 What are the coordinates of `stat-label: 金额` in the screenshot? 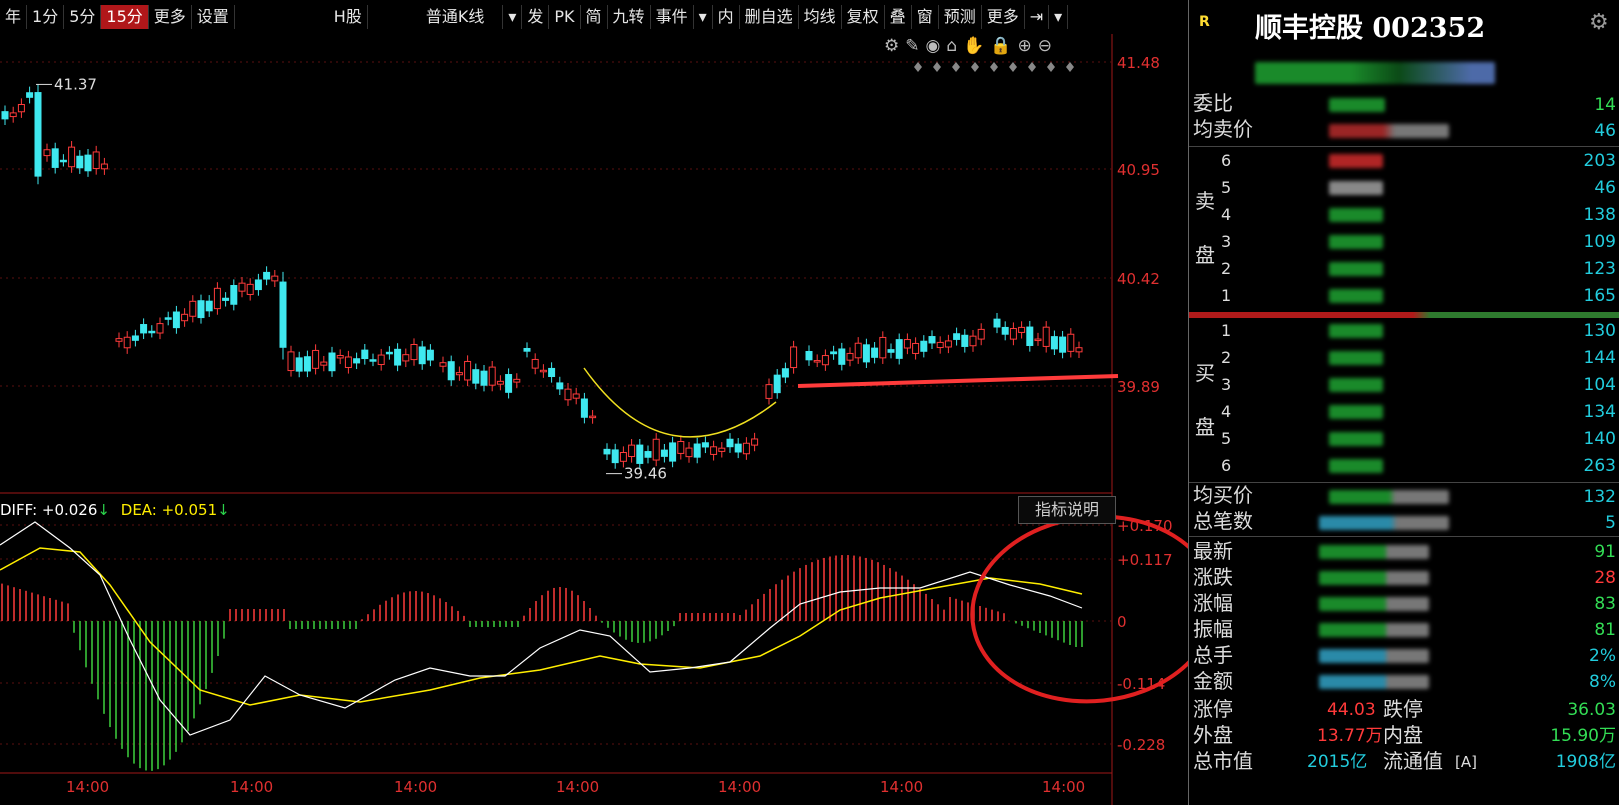 It's located at (1213, 681).